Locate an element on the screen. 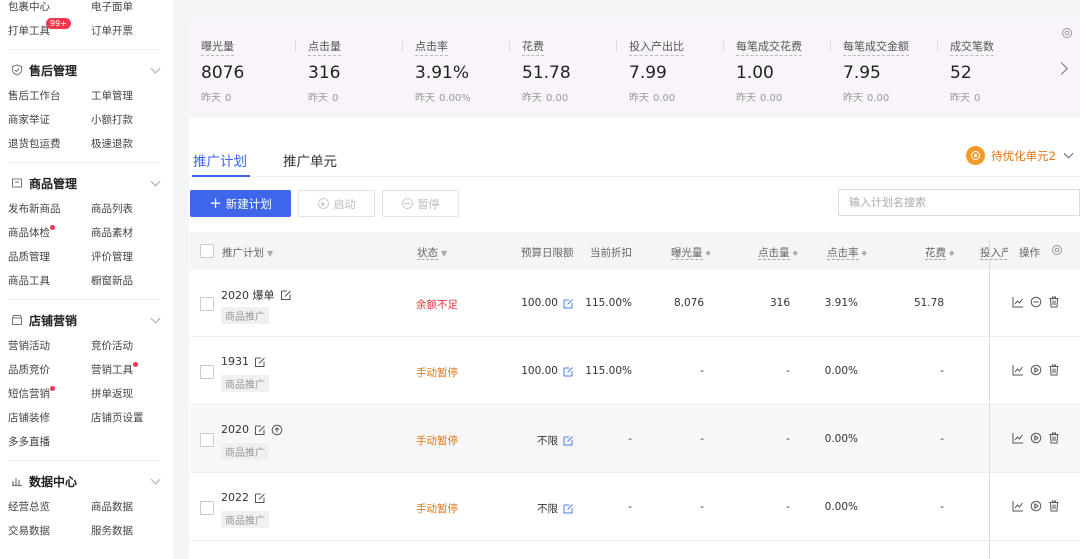  sidebar-item: 小额打款 is located at coordinates (131, 120).